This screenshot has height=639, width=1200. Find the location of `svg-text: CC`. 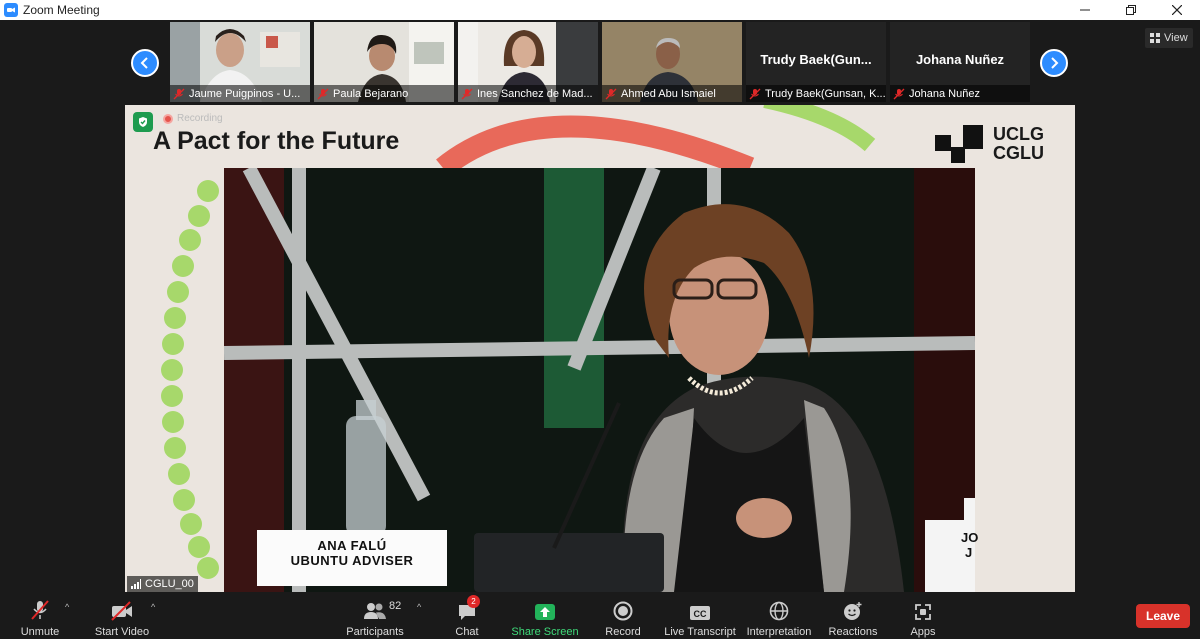

svg-text: CC is located at coordinates (700, 614).